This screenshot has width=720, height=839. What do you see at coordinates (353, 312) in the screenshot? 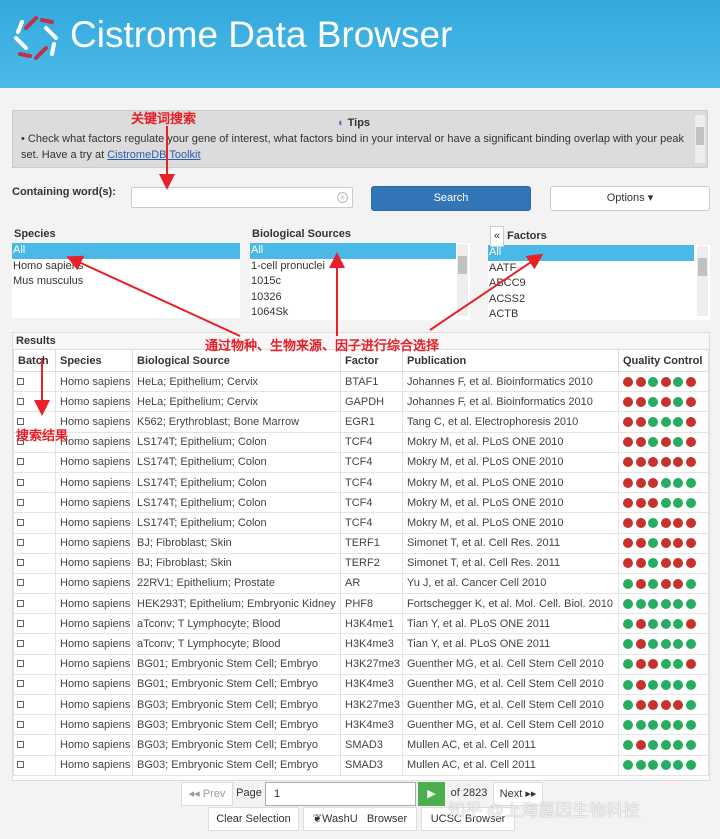
I see `source-item: 1064Sk` at bounding box center [353, 312].